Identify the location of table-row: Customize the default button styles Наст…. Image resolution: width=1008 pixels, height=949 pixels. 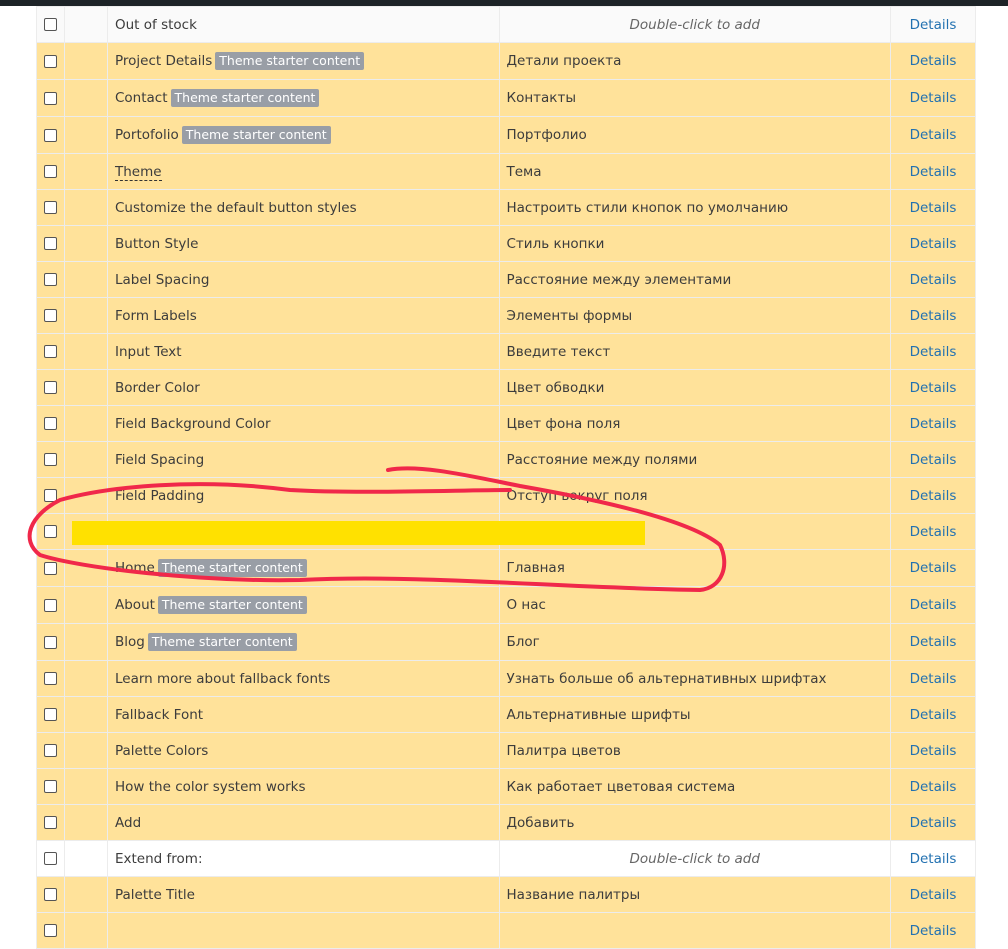
(506, 207).